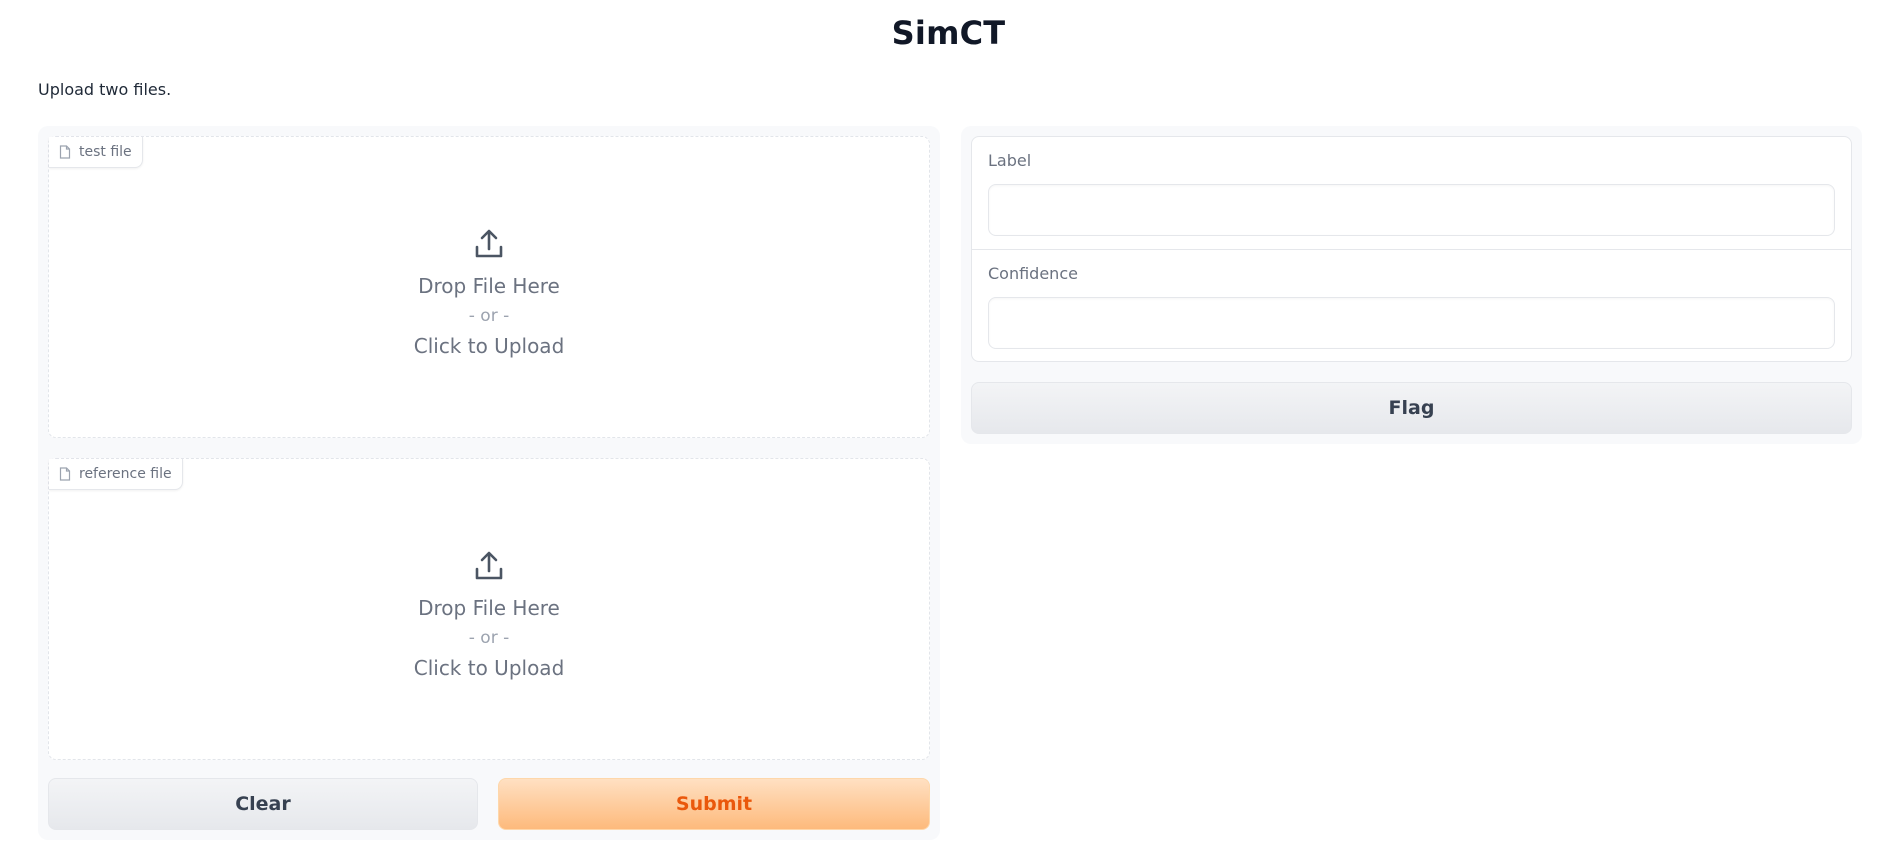 The height and width of the screenshot is (857, 1897). I want to click on outputs-box: Label Confidence, so click(1411, 249).